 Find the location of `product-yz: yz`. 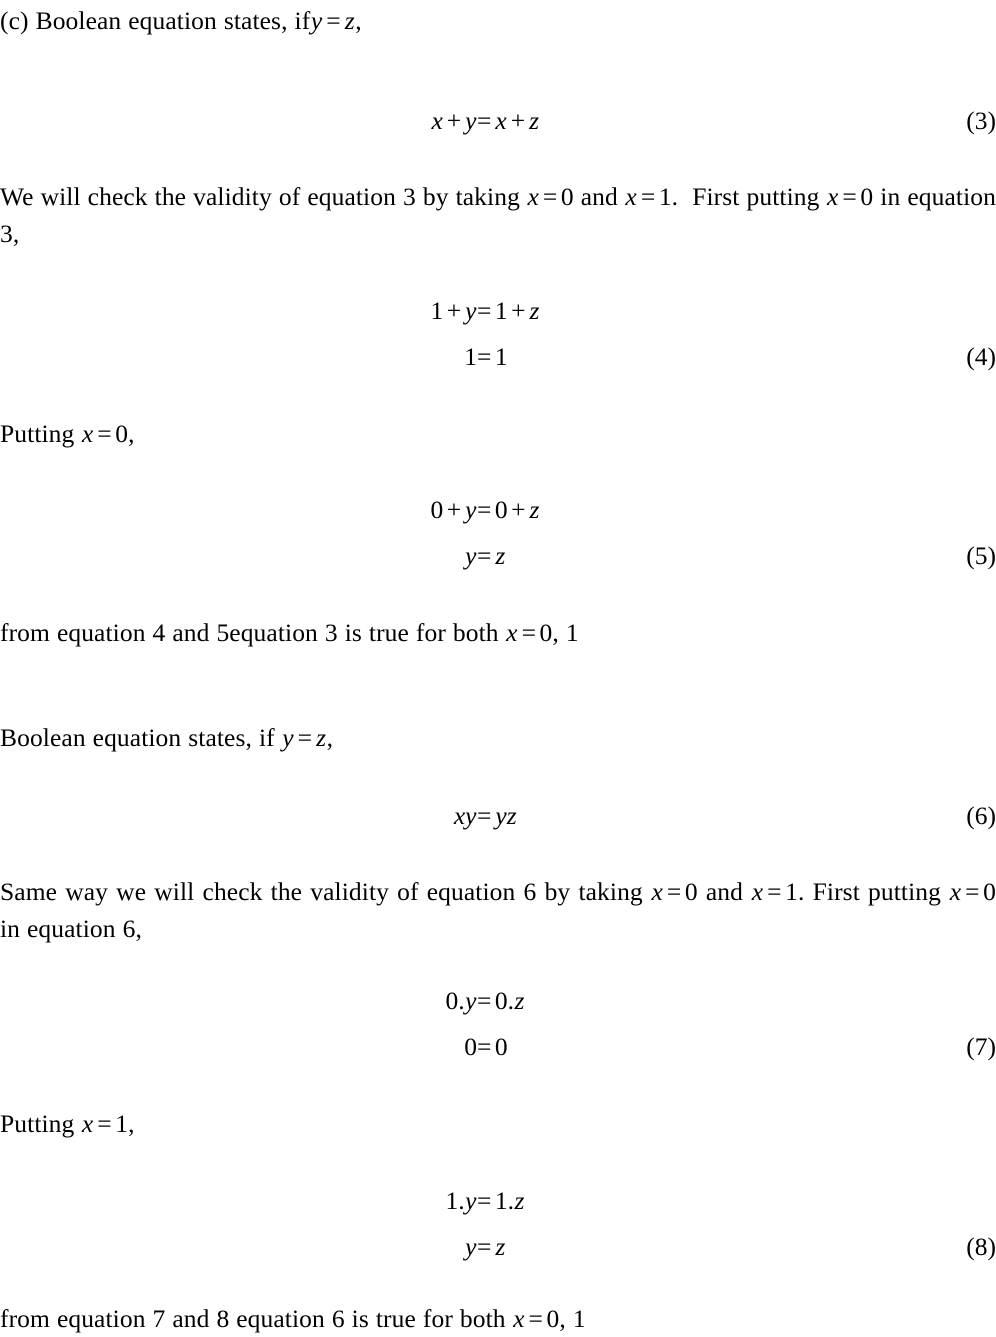

product-yz: yz is located at coordinates (506, 815).